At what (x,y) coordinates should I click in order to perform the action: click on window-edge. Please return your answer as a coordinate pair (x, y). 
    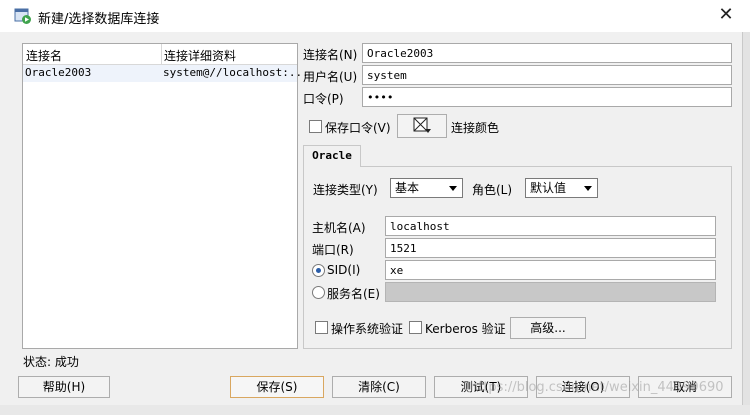
    Looking at the image, I should click on (746, 223).